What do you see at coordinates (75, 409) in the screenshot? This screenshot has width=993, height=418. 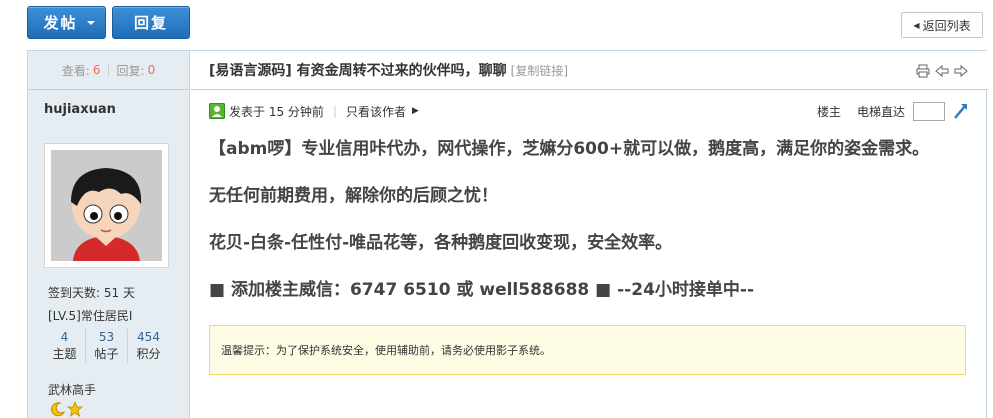 I see `star-icon` at bounding box center [75, 409].